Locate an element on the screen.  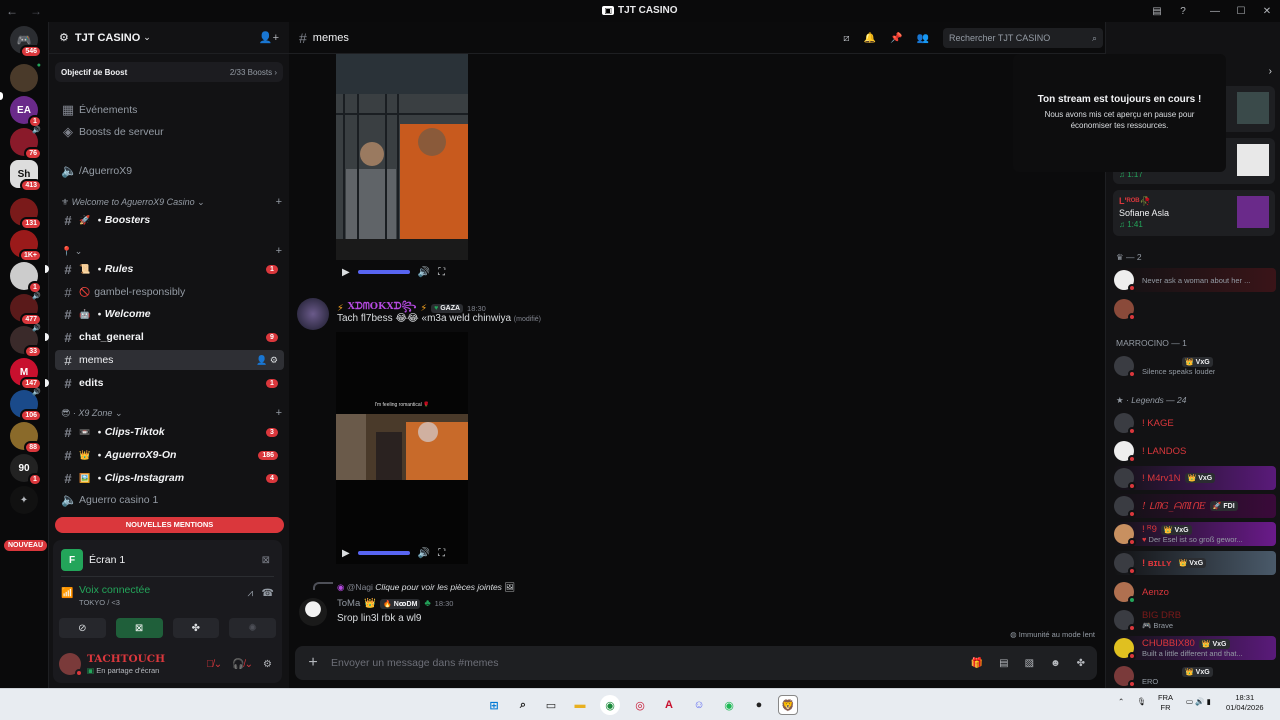
language-indicator: FRA FR is located at coordinates (1165, 703).